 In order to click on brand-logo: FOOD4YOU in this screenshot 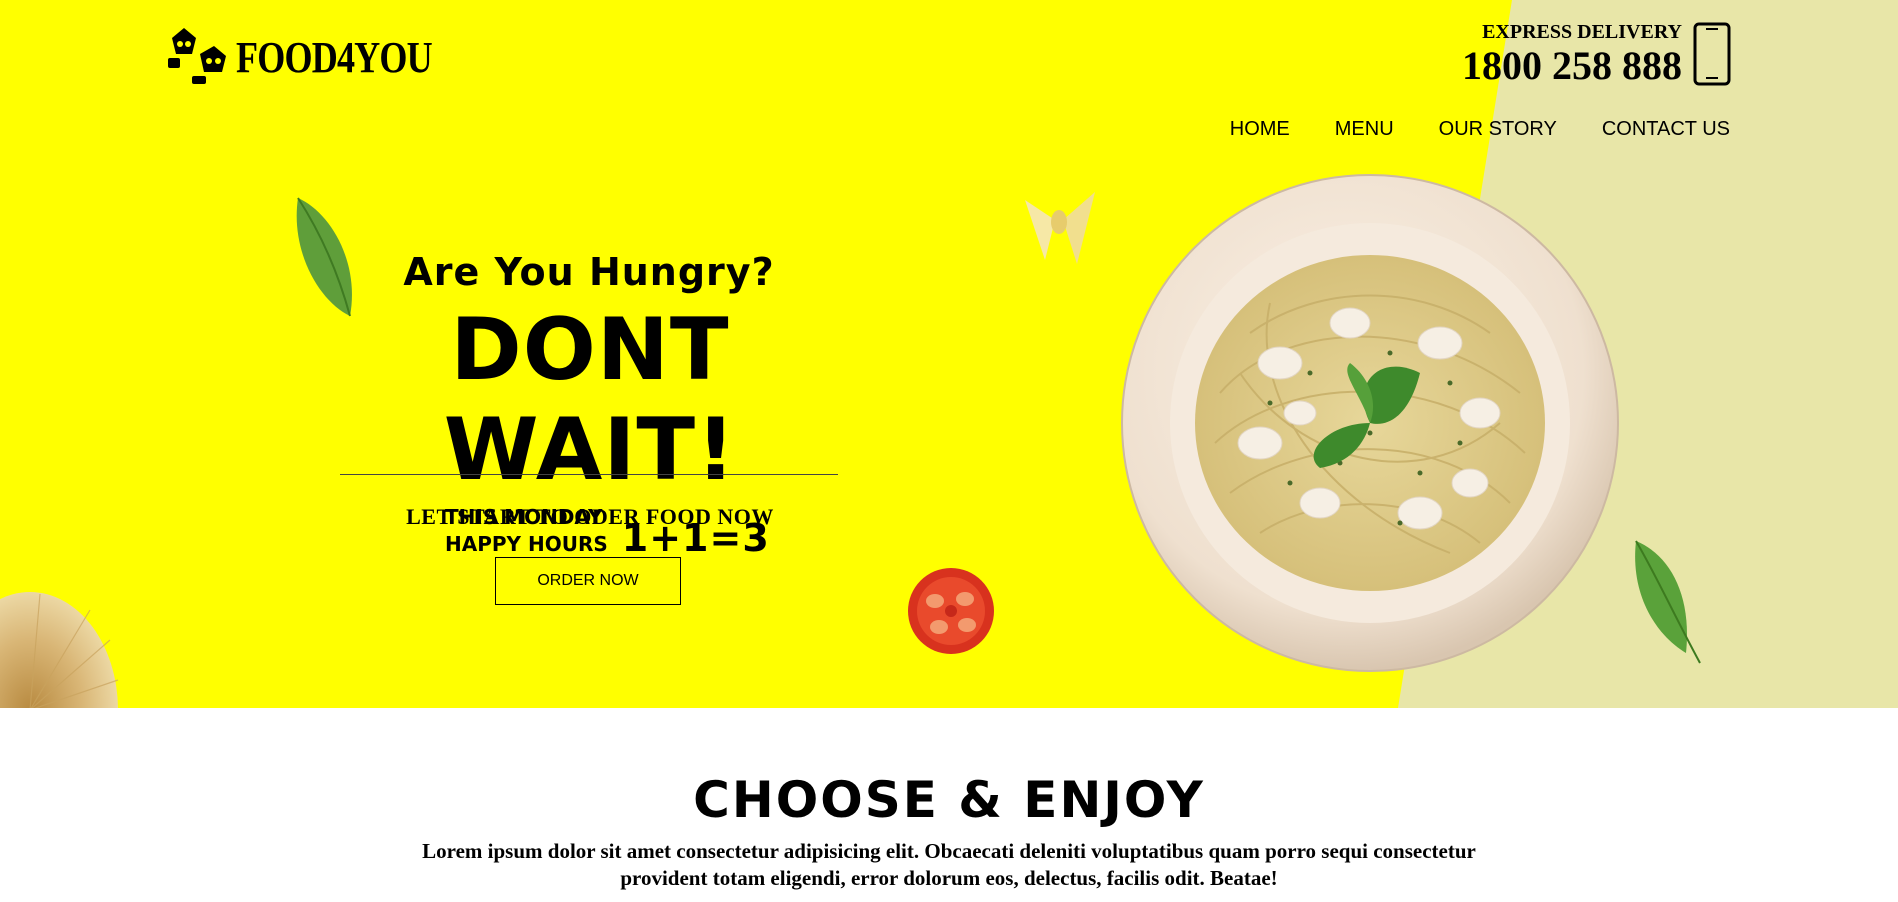, I will do `click(320, 57)`.